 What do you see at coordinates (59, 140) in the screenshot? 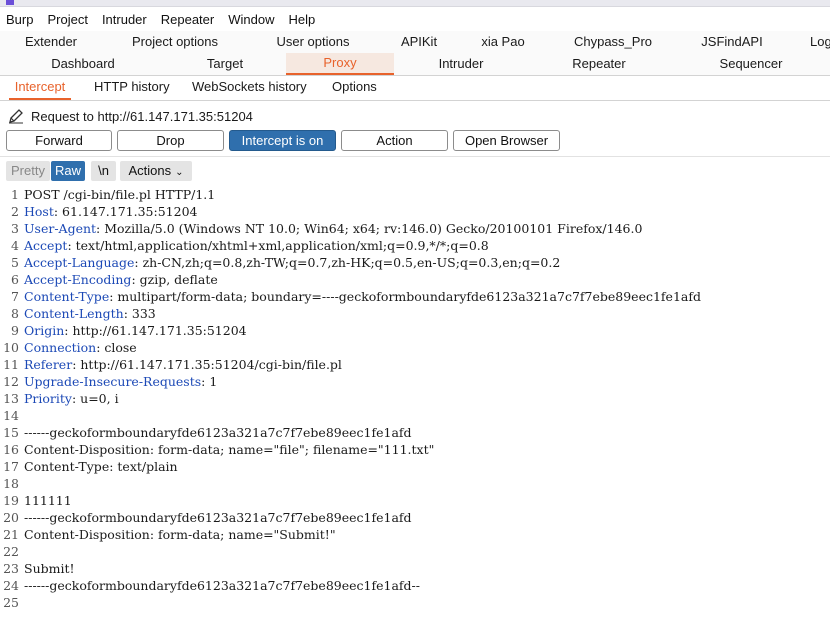
I see `forward-button: Forward` at bounding box center [59, 140].